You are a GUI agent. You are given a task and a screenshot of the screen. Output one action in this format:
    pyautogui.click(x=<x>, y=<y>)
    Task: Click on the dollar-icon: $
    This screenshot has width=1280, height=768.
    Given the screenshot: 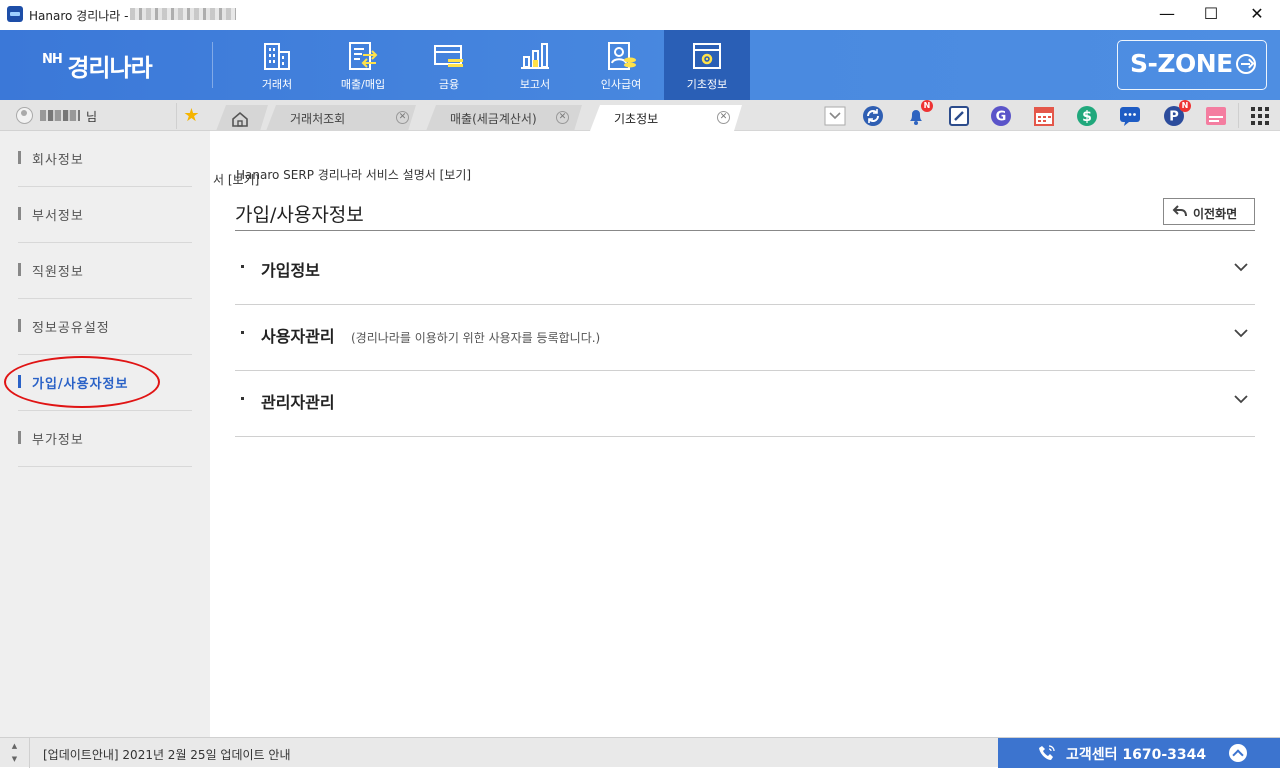 What is the action you would take?
    pyautogui.click(x=1087, y=116)
    